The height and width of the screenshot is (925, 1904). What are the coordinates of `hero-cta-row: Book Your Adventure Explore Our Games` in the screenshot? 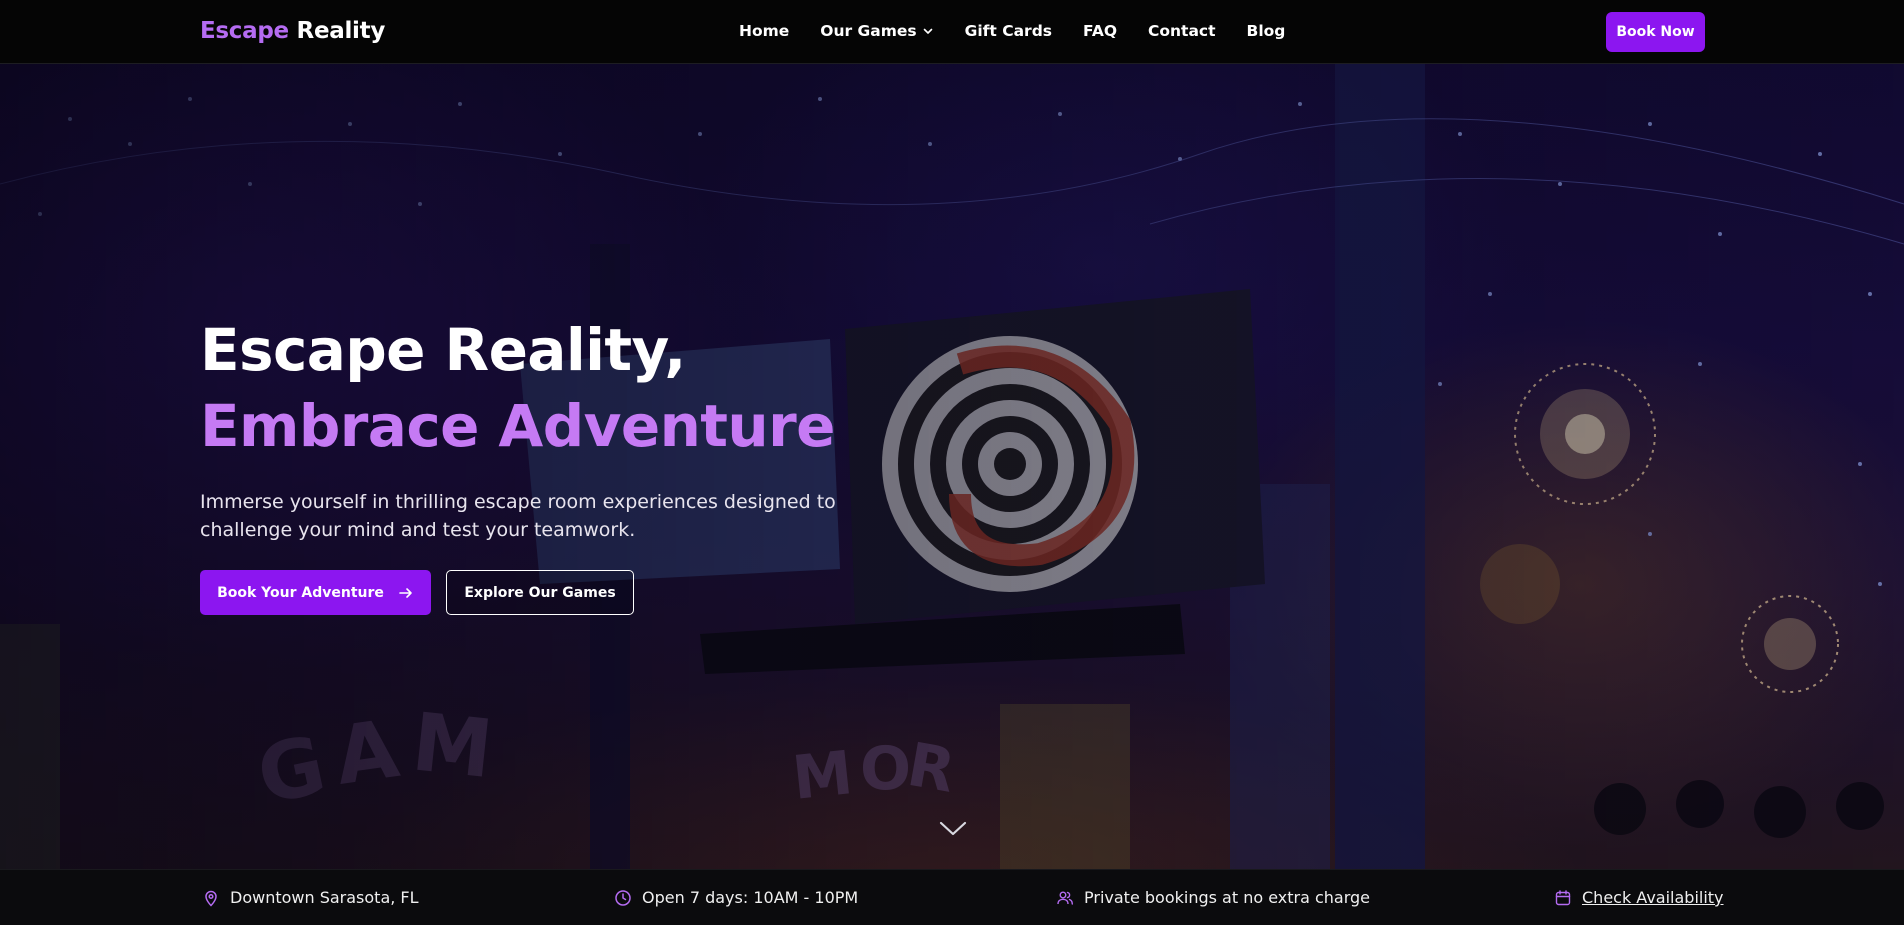 It's located at (550, 592).